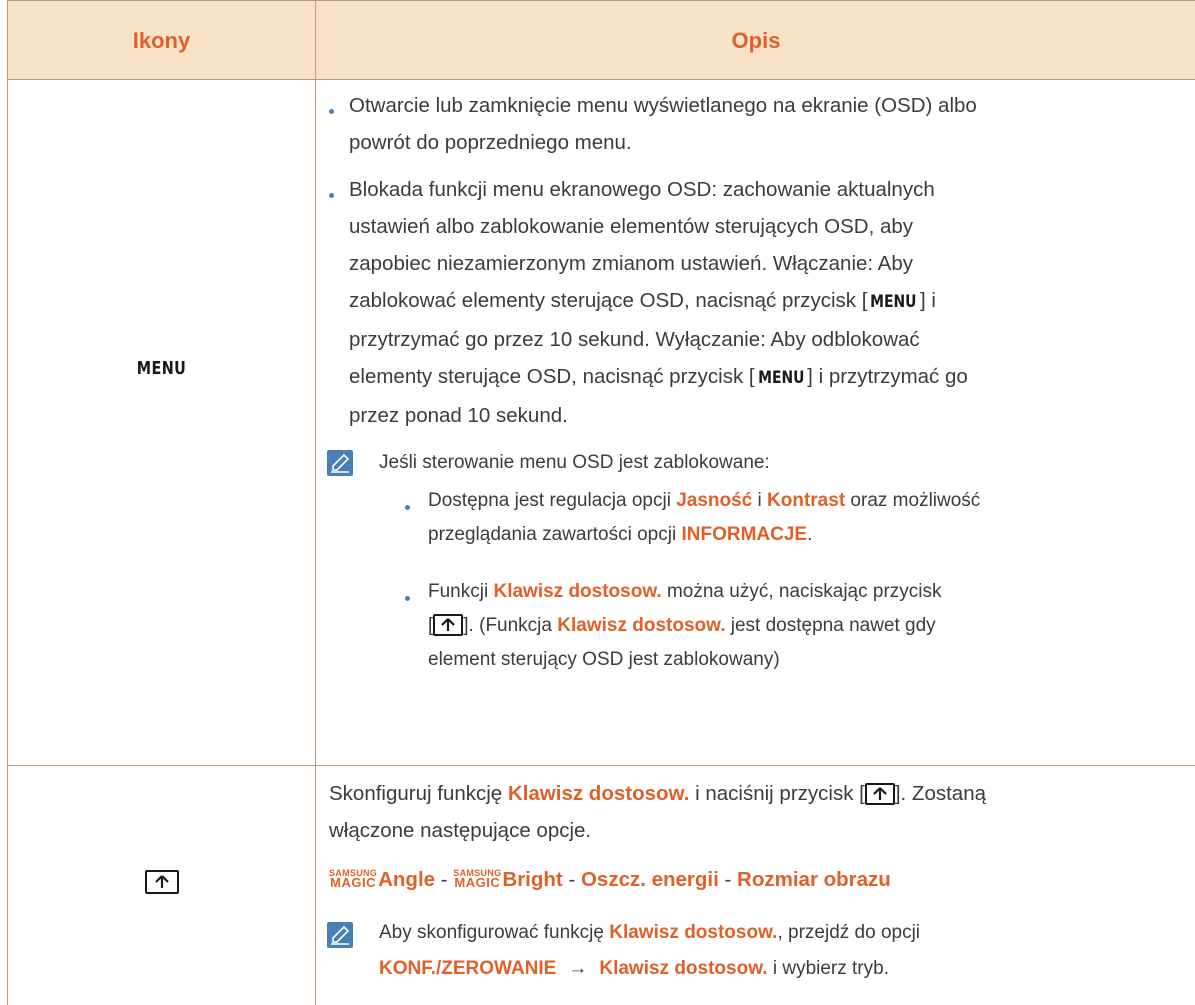 This screenshot has height=1005, width=1195. What do you see at coordinates (940, 793) in the screenshot?
I see `text-segment: ]. Zostaną` at bounding box center [940, 793].